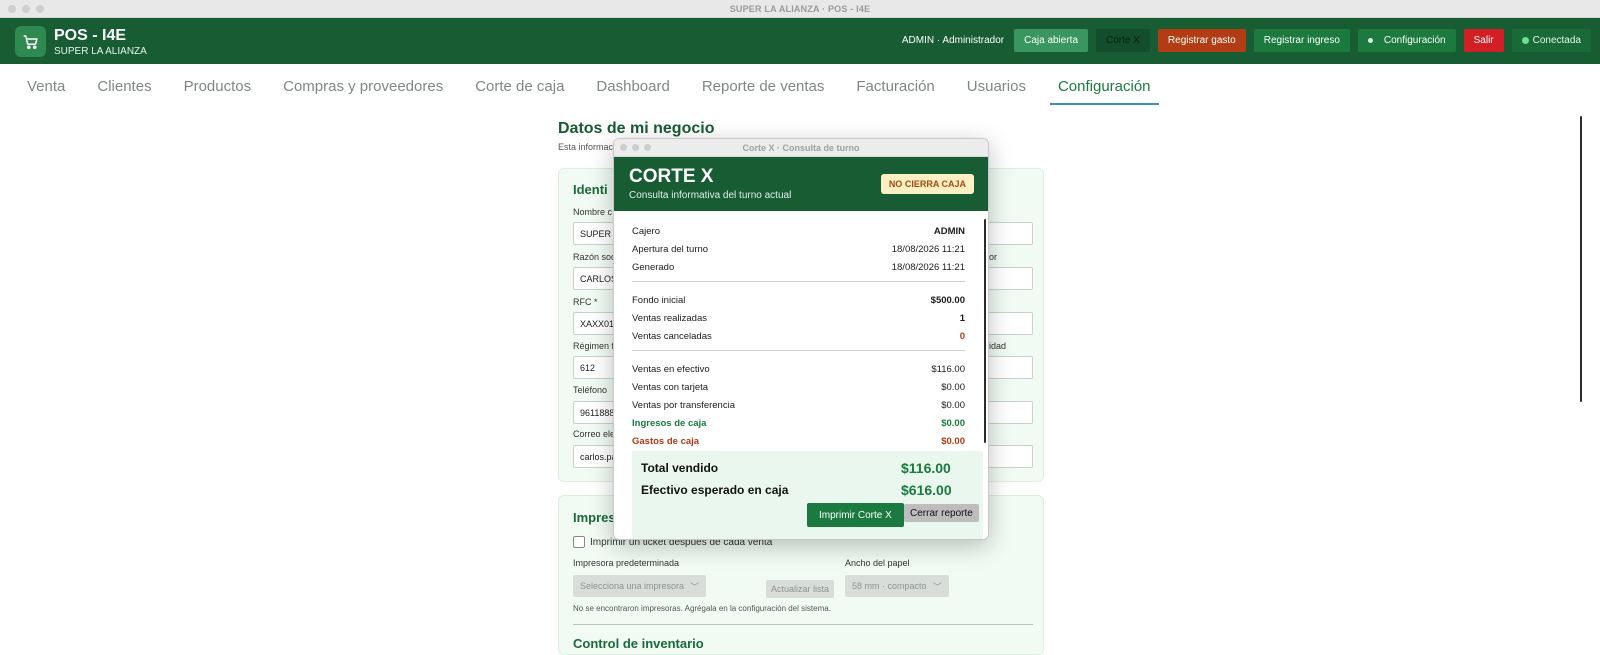 The image size is (1600, 655). I want to click on report-row-transferencia: Ventas por transferencia $0.00, so click(798, 405).